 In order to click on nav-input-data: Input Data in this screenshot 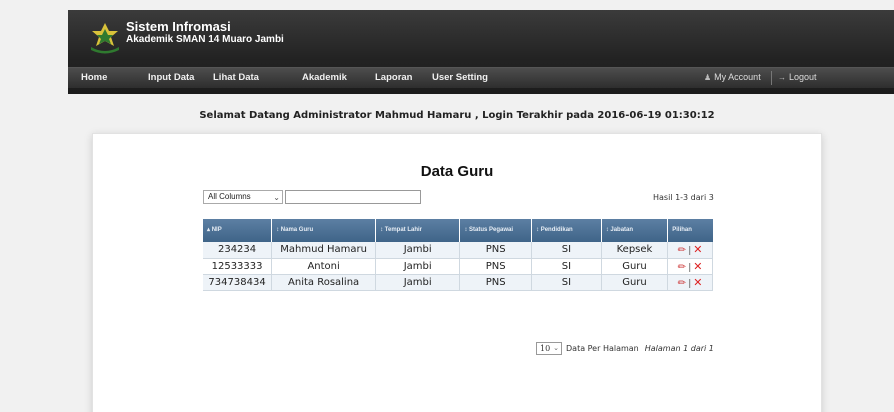, I will do `click(171, 77)`.